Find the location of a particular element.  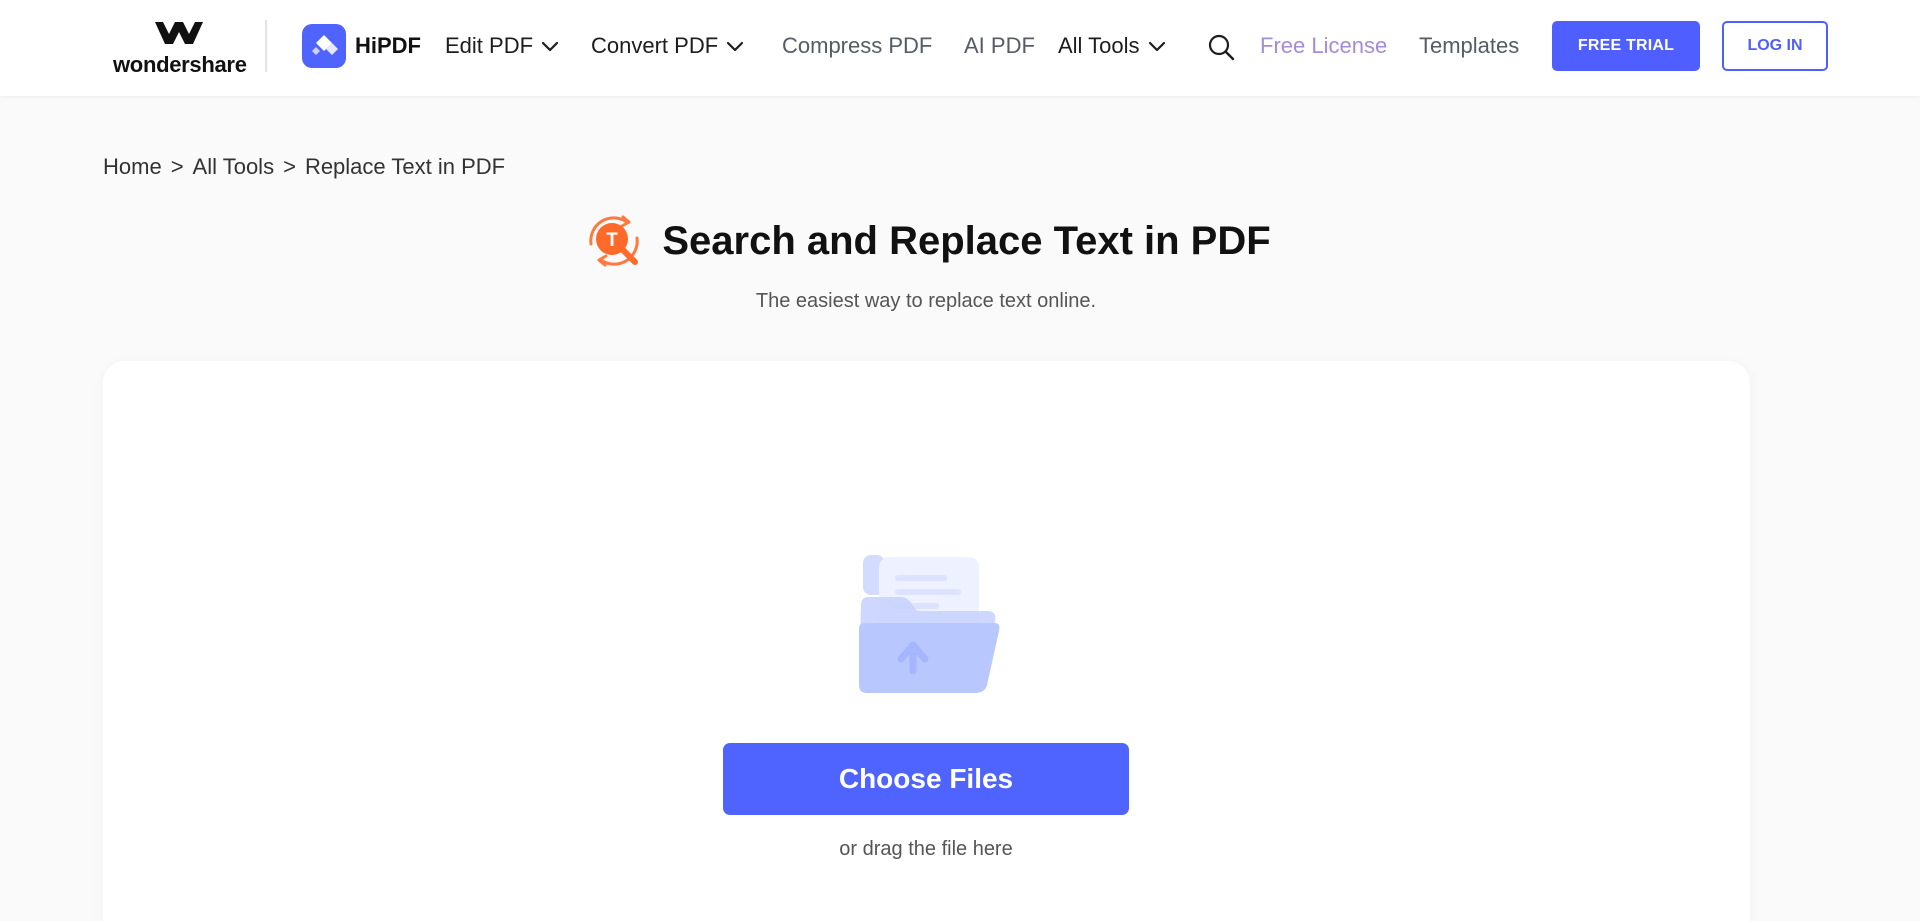

nav-free-license-label: Free License is located at coordinates (1324, 45).